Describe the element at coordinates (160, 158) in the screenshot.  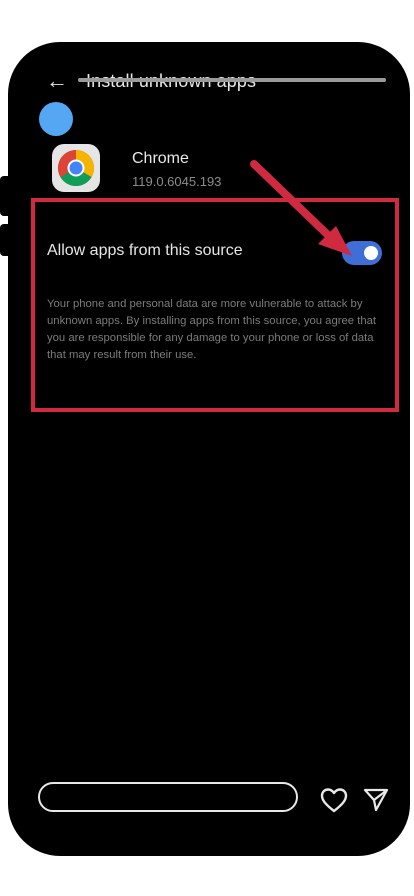
I see `app-name: Chrome` at that location.